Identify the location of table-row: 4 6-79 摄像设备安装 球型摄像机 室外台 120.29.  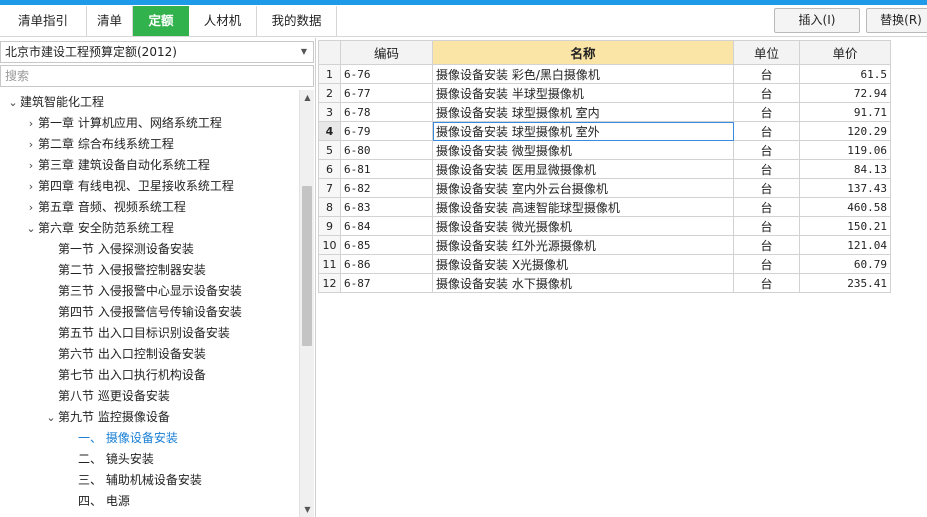
(604, 131).